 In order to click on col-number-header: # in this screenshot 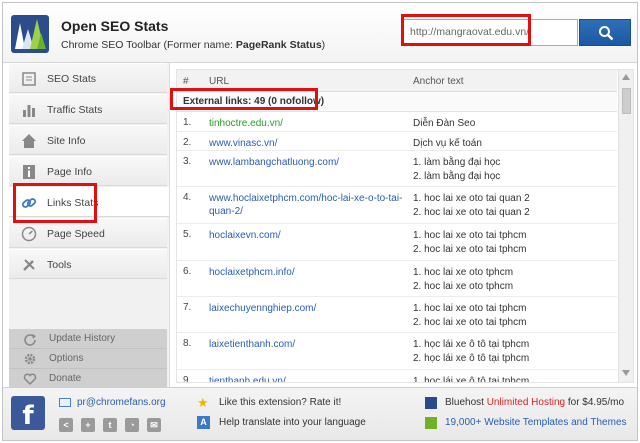, I will do `click(186, 81)`.